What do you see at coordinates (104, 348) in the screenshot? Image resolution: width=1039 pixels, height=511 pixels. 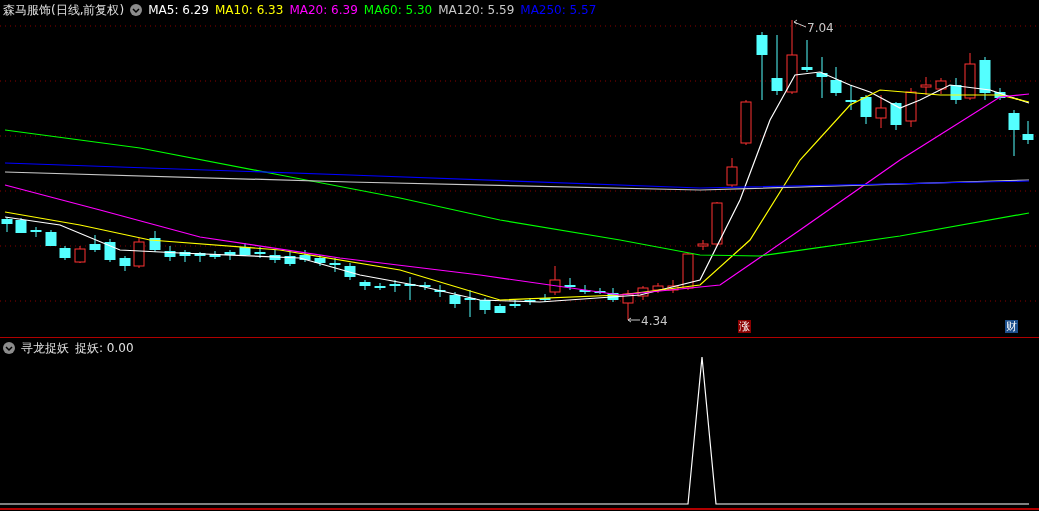 I see `indicator-value: 捉妖: 0.00` at bounding box center [104, 348].